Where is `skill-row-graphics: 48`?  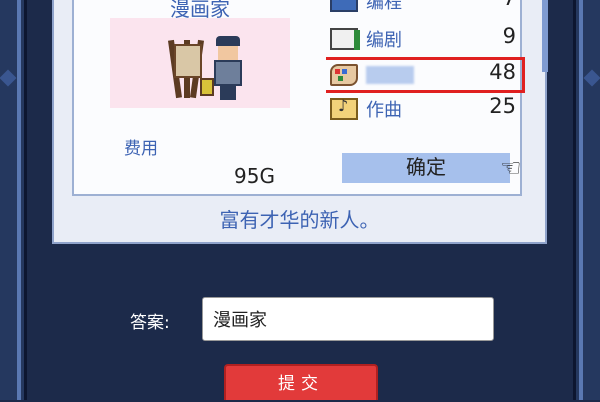
skill-row-graphics: 48 is located at coordinates (425, 75).